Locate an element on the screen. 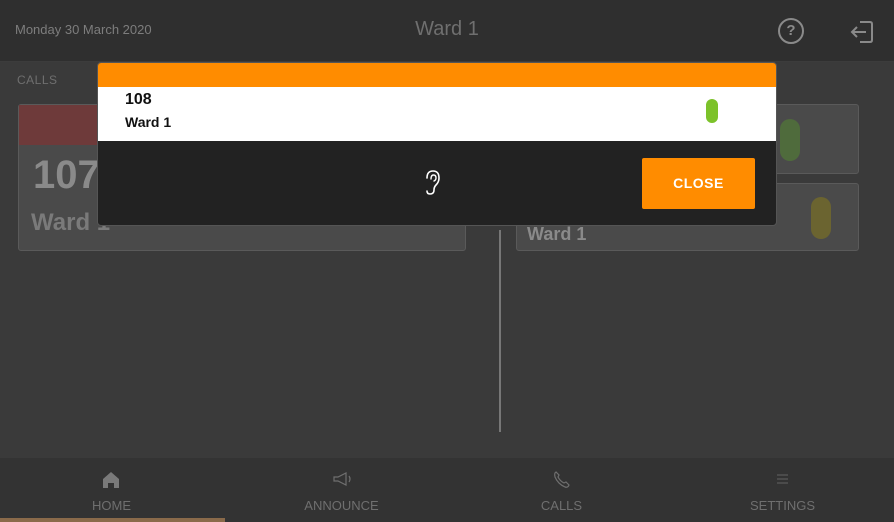  section-divider is located at coordinates (500, 331).